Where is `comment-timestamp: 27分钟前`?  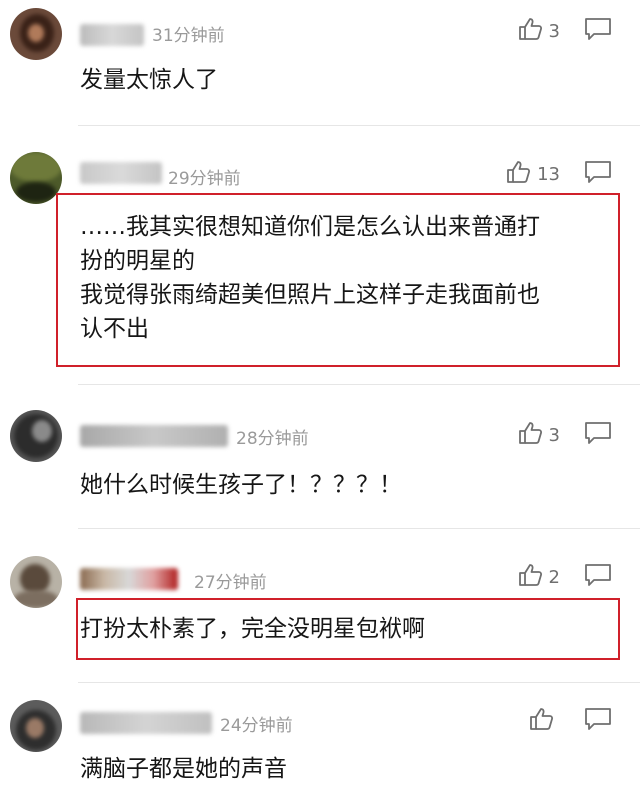 comment-timestamp: 27分钟前 is located at coordinates (230, 583).